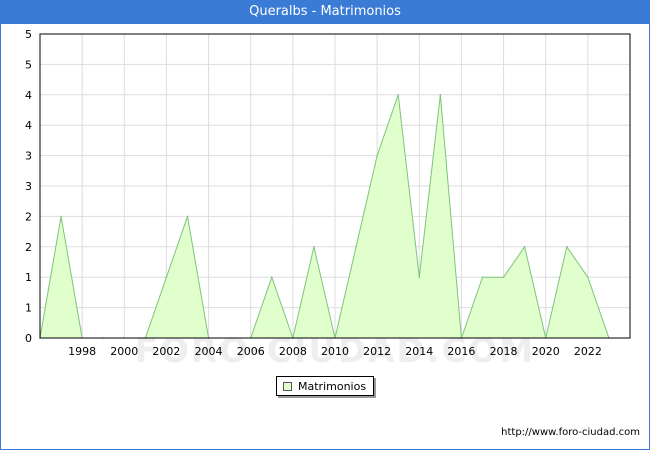 The height and width of the screenshot is (450, 650). What do you see at coordinates (124, 351) in the screenshot?
I see `x-tick-label: 2000` at bounding box center [124, 351].